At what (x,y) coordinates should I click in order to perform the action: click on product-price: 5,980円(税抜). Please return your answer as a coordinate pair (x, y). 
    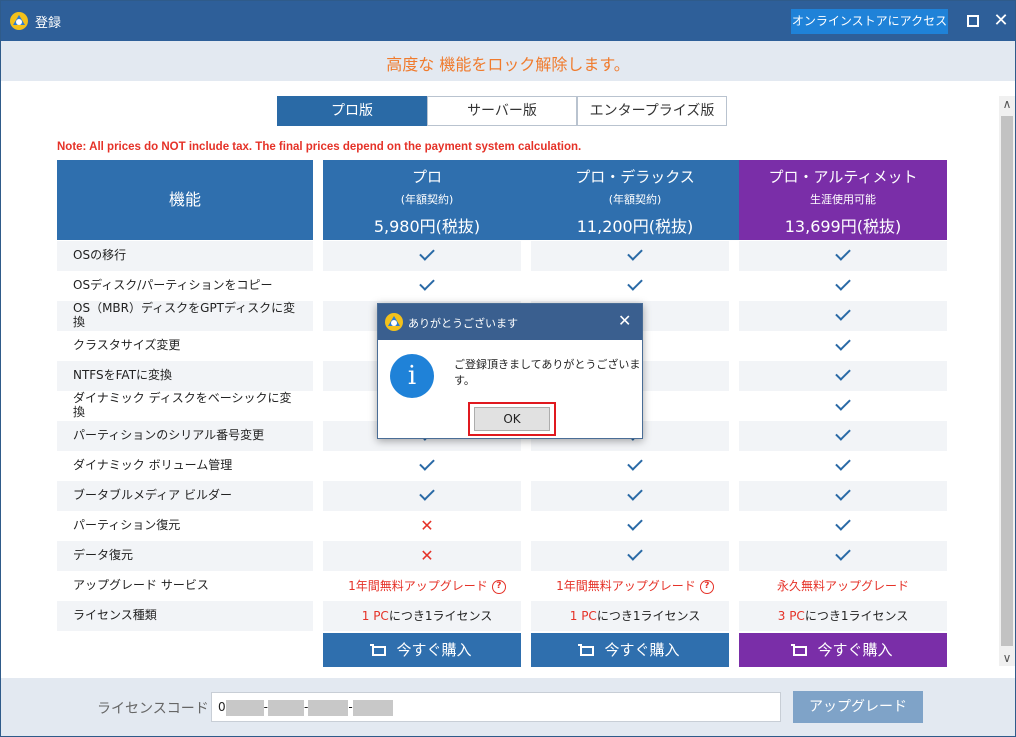
    Looking at the image, I should click on (427, 226).